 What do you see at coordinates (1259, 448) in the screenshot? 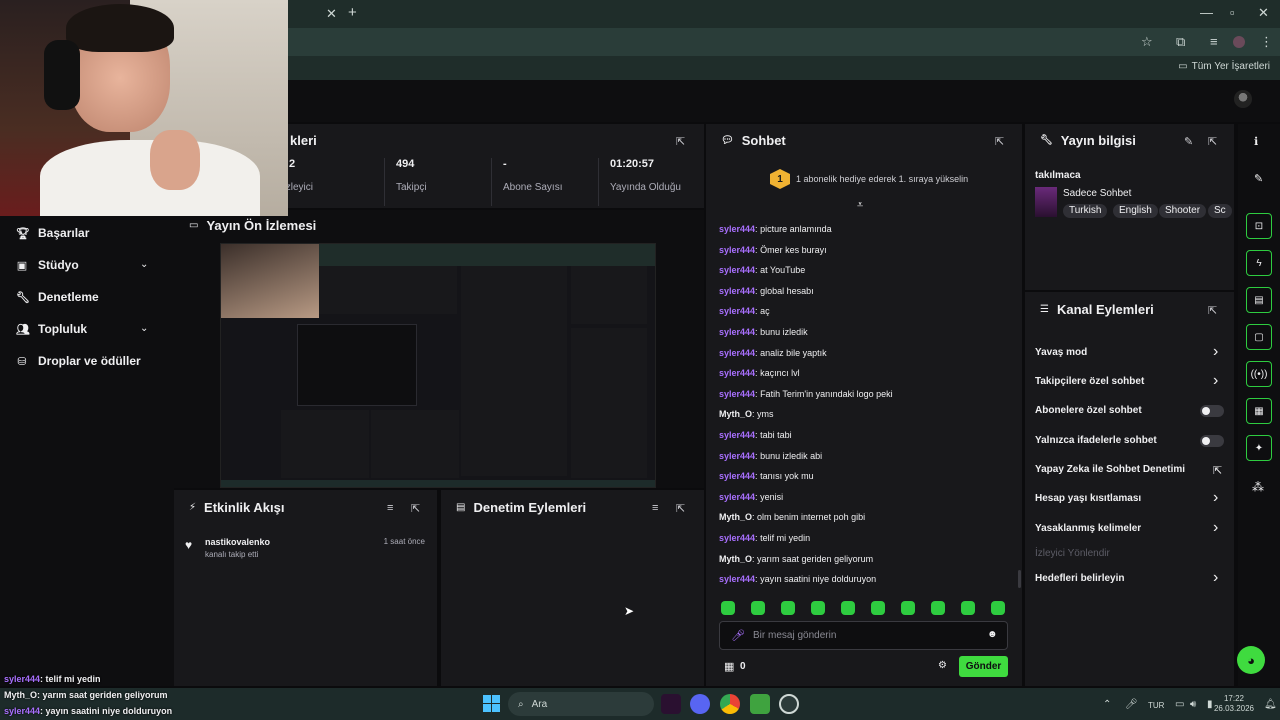
I see `dock-button-tools: ✦` at bounding box center [1259, 448].